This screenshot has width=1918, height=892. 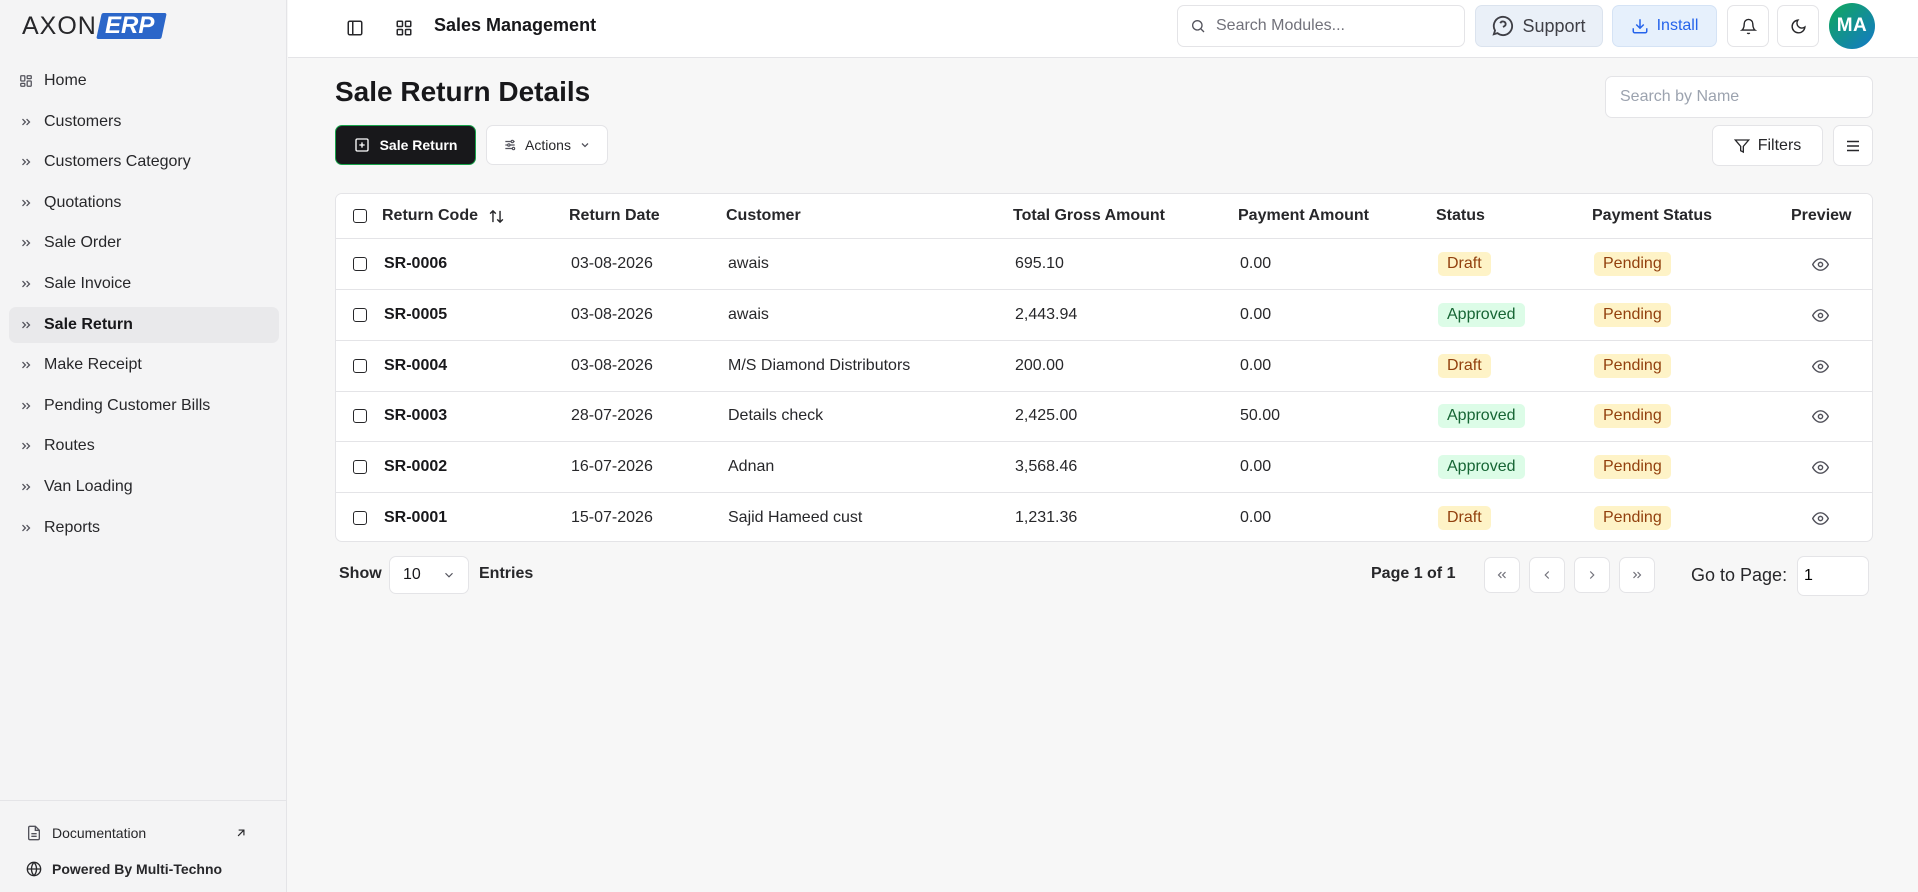 What do you see at coordinates (1503, 26) in the screenshot?
I see `help-circle-icon` at bounding box center [1503, 26].